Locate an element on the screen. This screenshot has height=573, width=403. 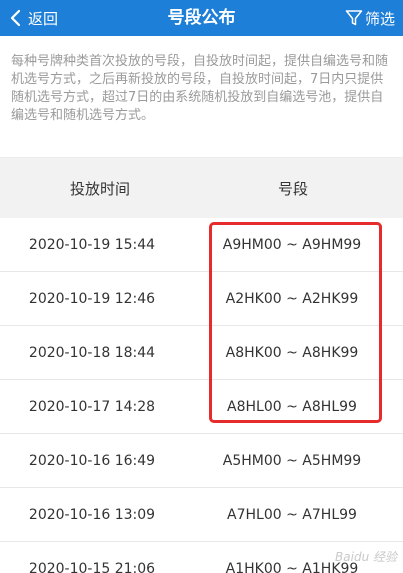
funnel-icon is located at coordinates (354, 18).